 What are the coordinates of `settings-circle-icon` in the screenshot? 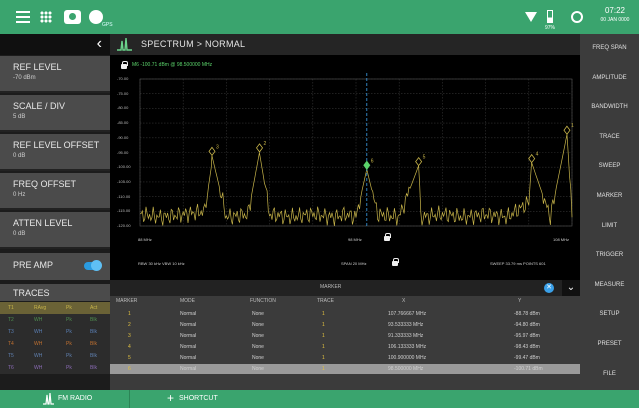 It's located at (577, 17).